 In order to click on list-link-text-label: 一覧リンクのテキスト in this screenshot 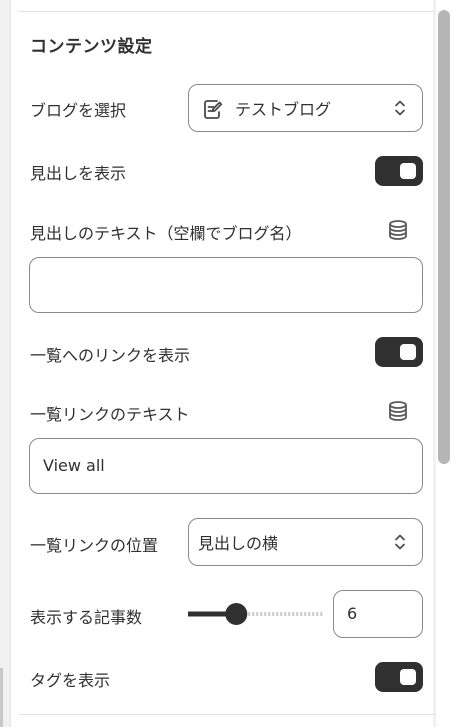, I will do `click(110, 414)`.